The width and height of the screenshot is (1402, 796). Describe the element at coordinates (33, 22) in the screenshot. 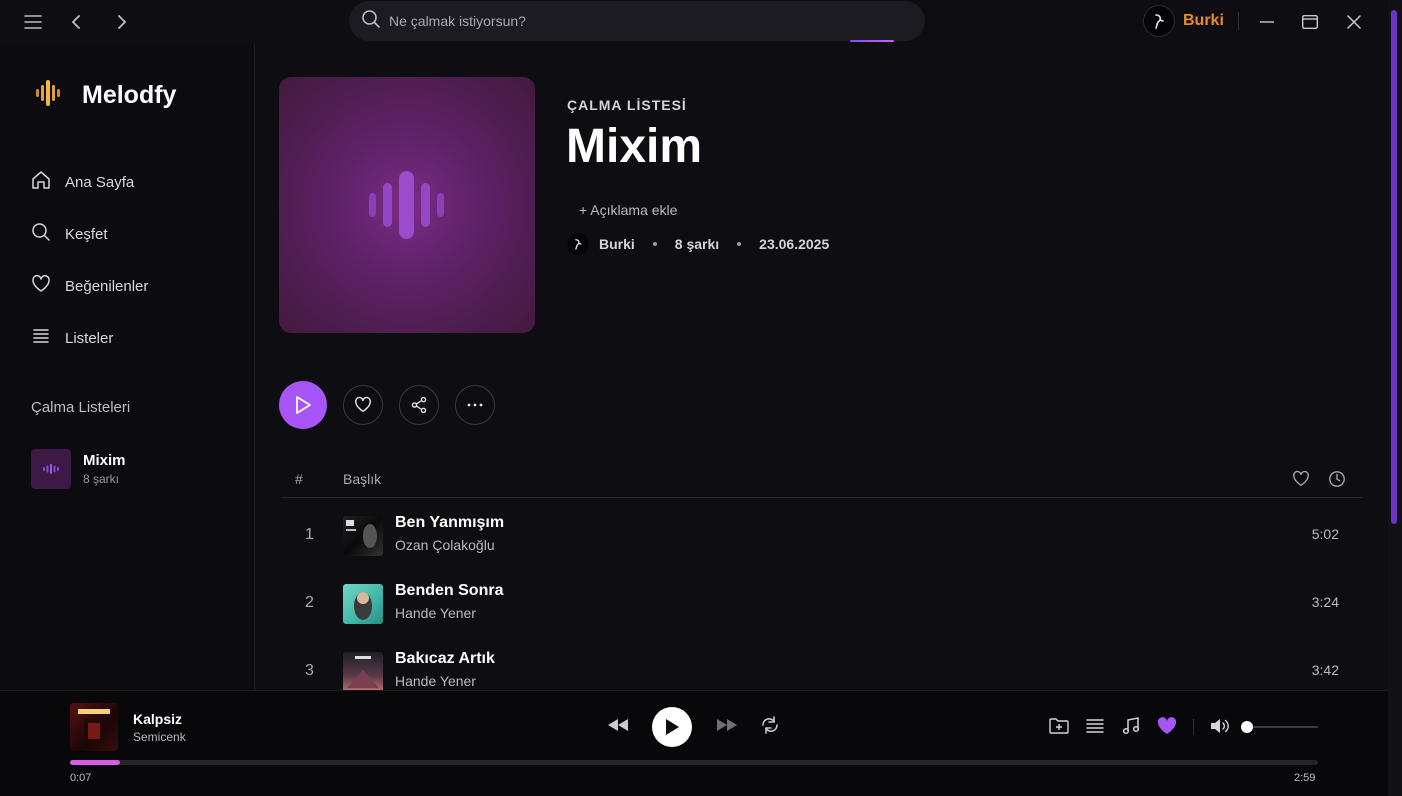

I see `menu-icon` at that location.